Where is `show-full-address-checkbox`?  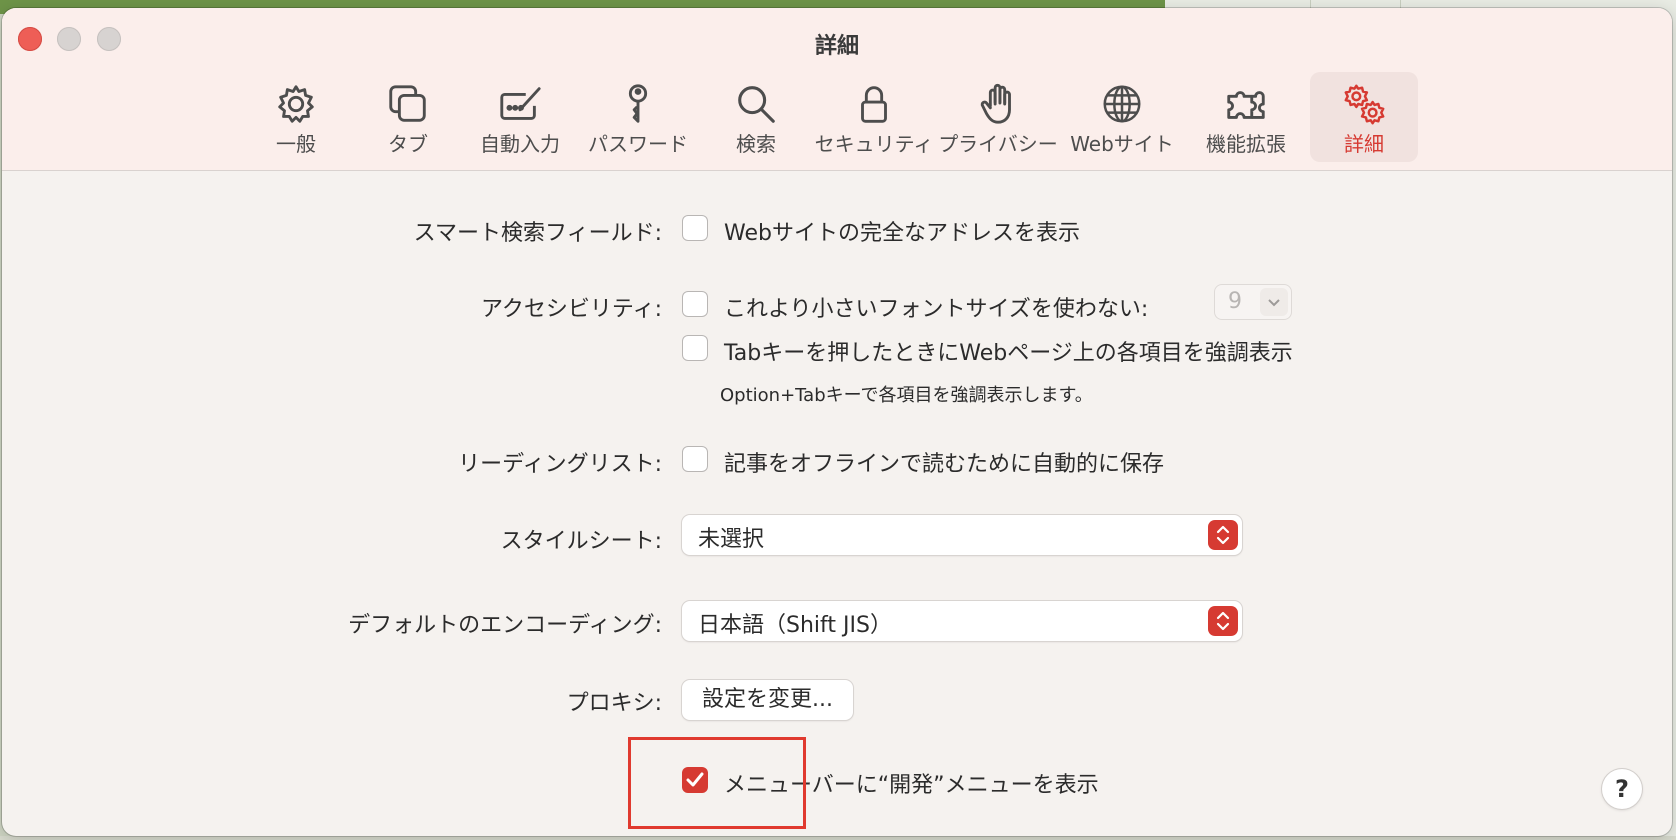 show-full-address-checkbox is located at coordinates (695, 228).